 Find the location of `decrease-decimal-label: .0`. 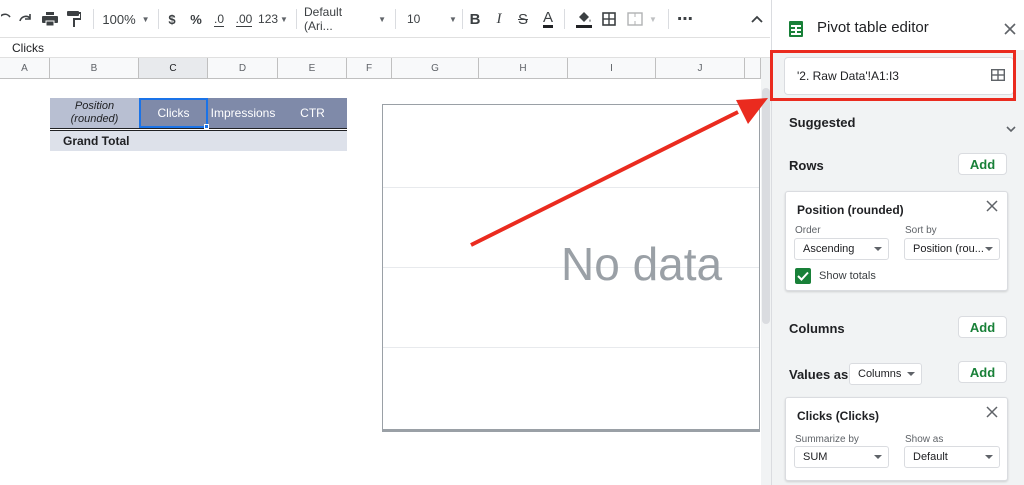

decrease-decimal-label: .0 is located at coordinates (218, 19).